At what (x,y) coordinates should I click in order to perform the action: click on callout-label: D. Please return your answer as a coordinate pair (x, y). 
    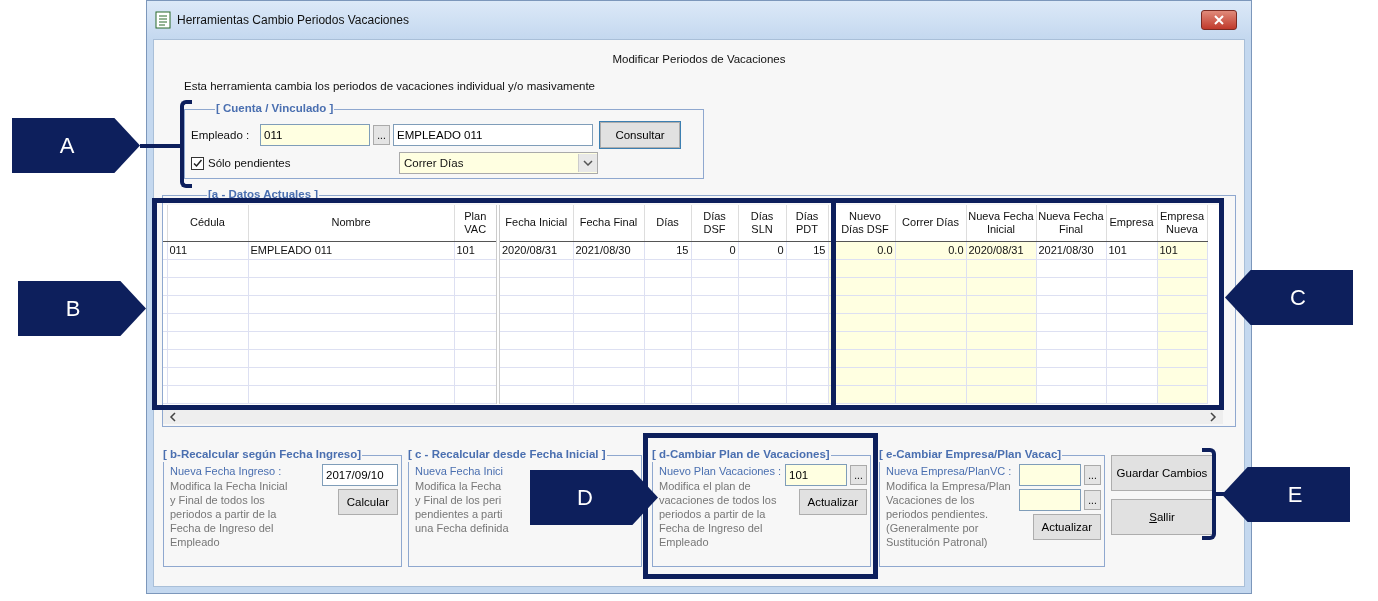
    Looking at the image, I should click on (594, 497).